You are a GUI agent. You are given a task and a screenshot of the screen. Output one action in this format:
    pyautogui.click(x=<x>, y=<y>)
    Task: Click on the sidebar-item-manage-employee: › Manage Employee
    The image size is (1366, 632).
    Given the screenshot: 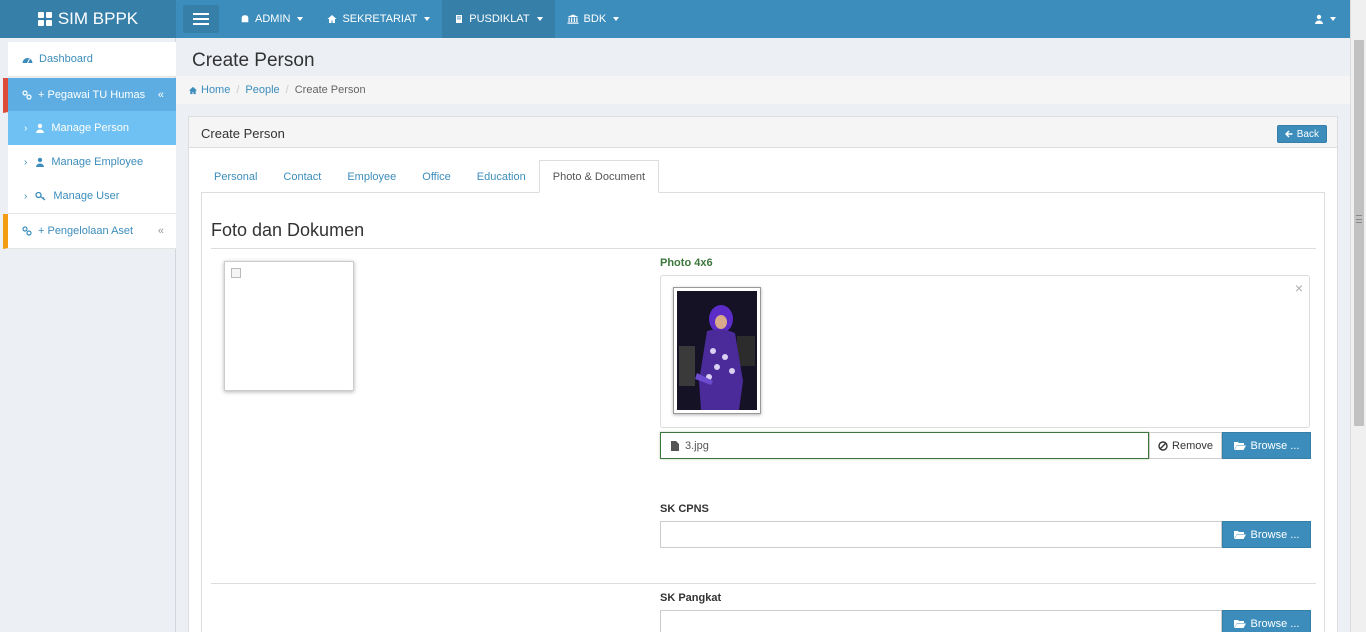 What is the action you would take?
    pyautogui.click(x=92, y=162)
    